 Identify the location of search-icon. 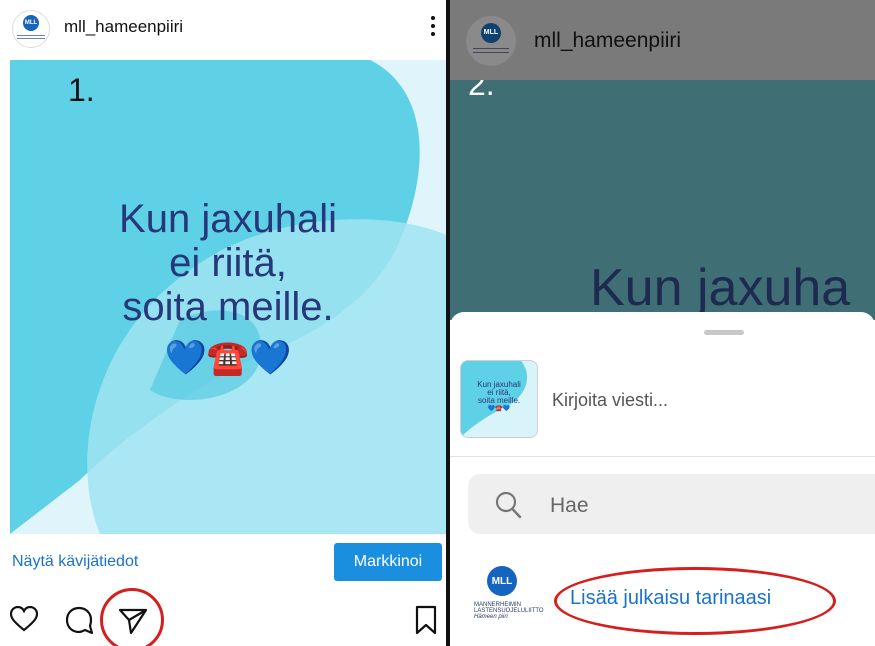
(508, 505).